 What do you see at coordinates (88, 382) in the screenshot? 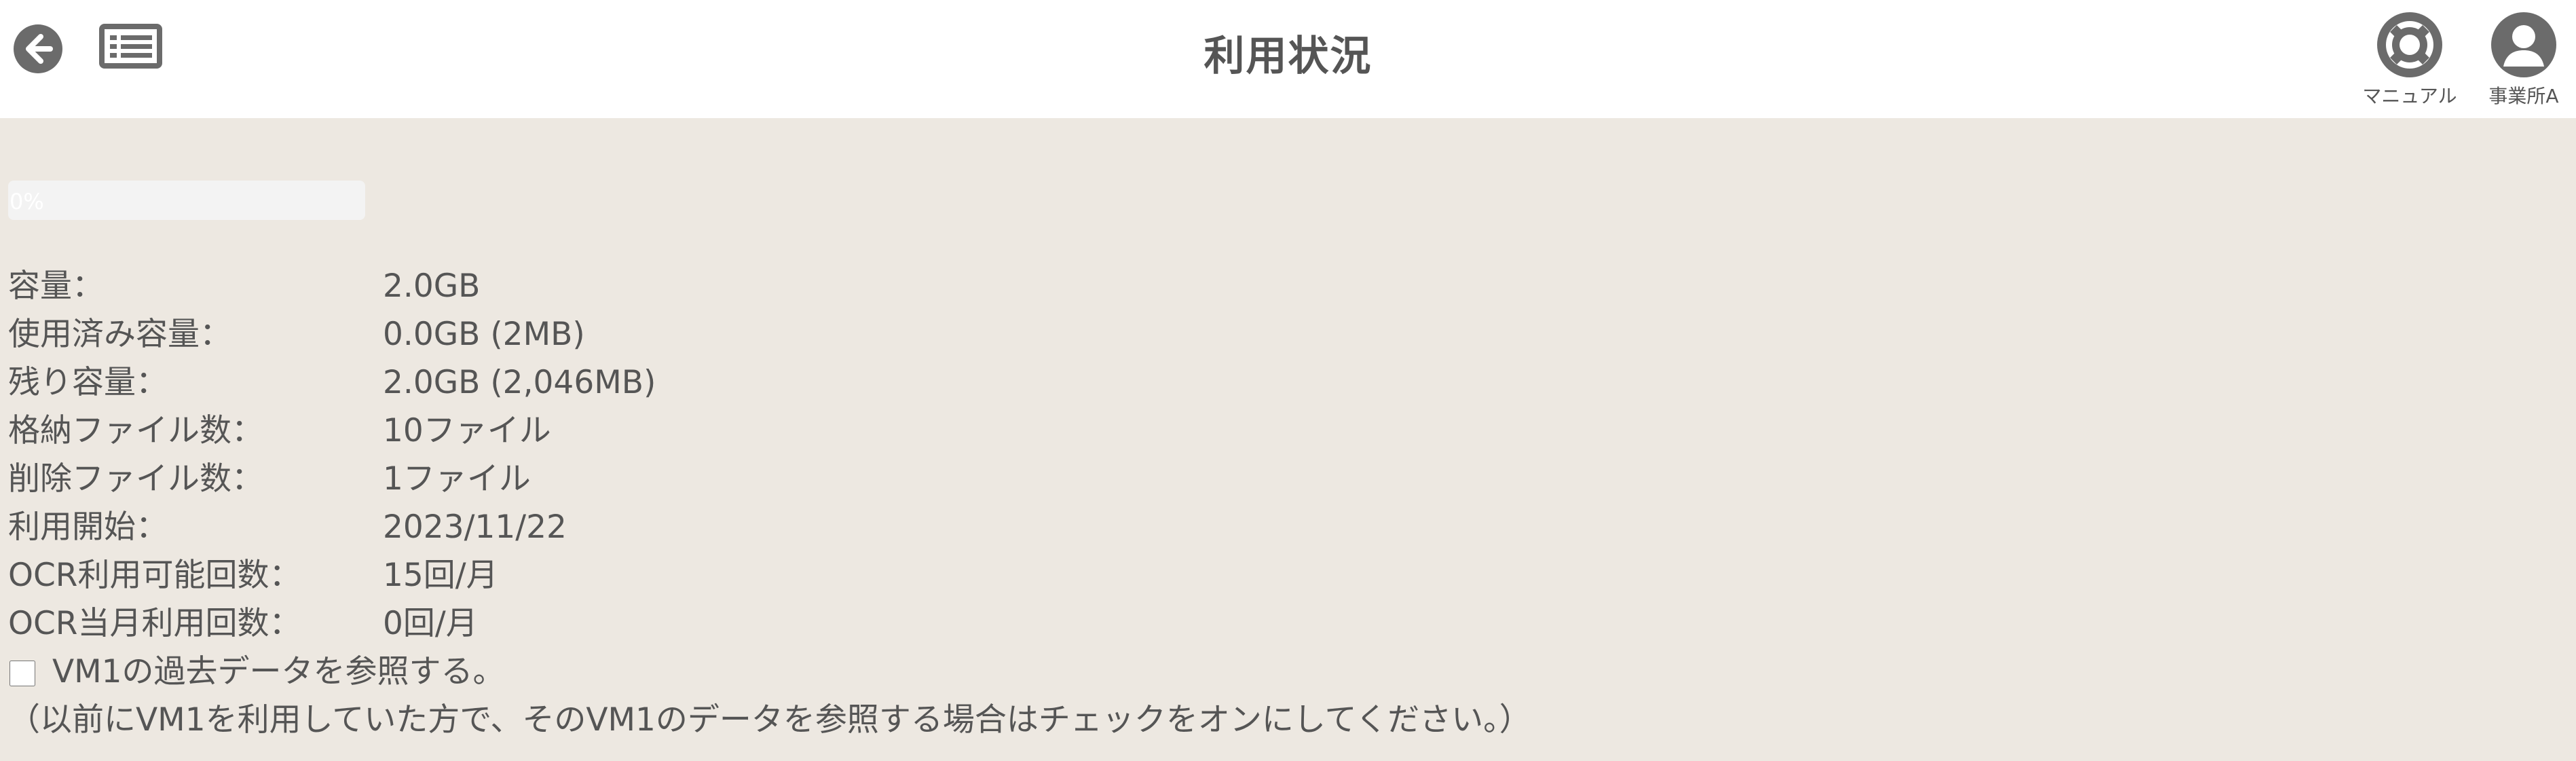
I see `remaining-capacity-label: 残り容量：` at bounding box center [88, 382].